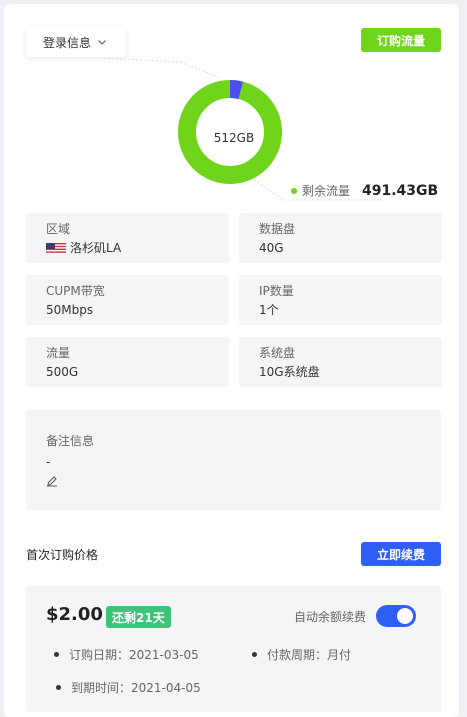  What do you see at coordinates (400, 190) in the screenshot?
I see `remaining-value: 491.43GB` at bounding box center [400, 190].